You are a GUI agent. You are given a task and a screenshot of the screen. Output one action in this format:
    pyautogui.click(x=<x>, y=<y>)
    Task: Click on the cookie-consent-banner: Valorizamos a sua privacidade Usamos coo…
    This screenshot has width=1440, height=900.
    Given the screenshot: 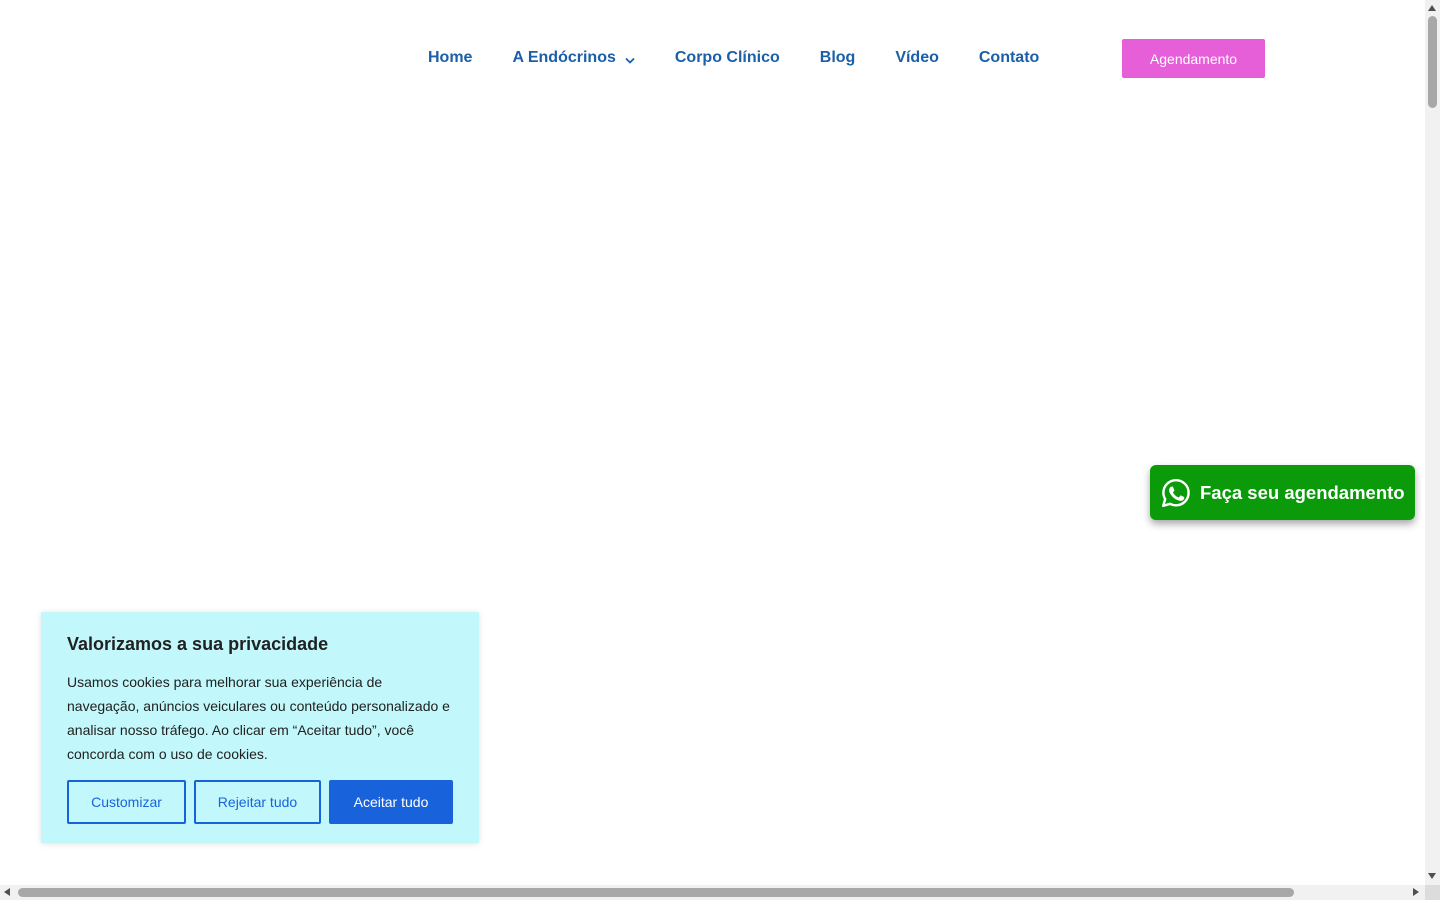 What is the action you would take?
    pyautogui.click(x=260, y=727)
    